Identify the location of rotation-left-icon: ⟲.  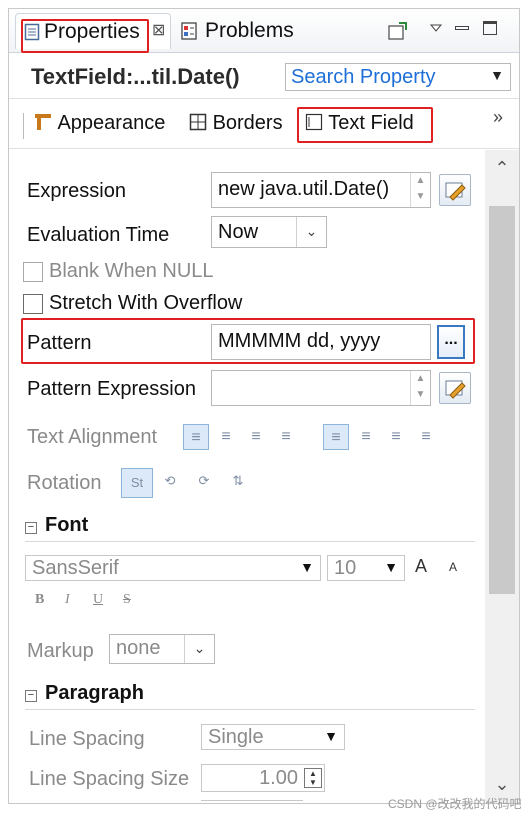
(170, 481).